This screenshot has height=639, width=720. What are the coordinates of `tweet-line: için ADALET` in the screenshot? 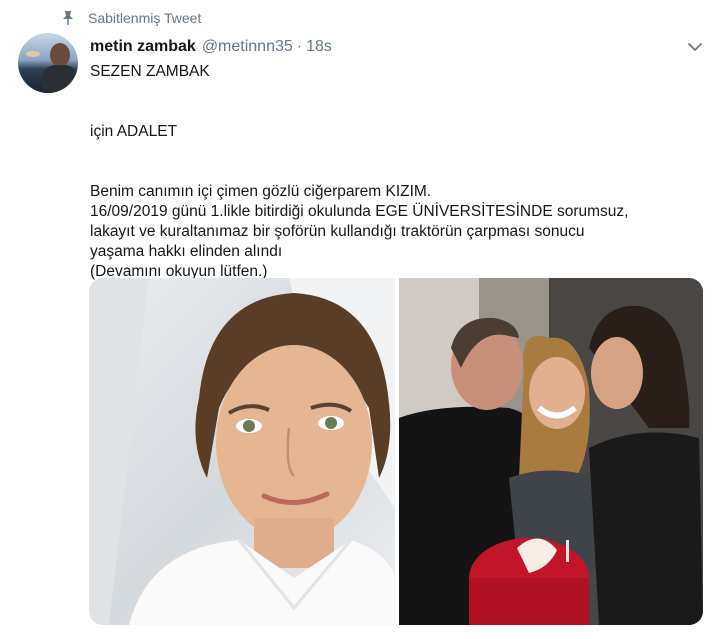 It's located at (134, 131).